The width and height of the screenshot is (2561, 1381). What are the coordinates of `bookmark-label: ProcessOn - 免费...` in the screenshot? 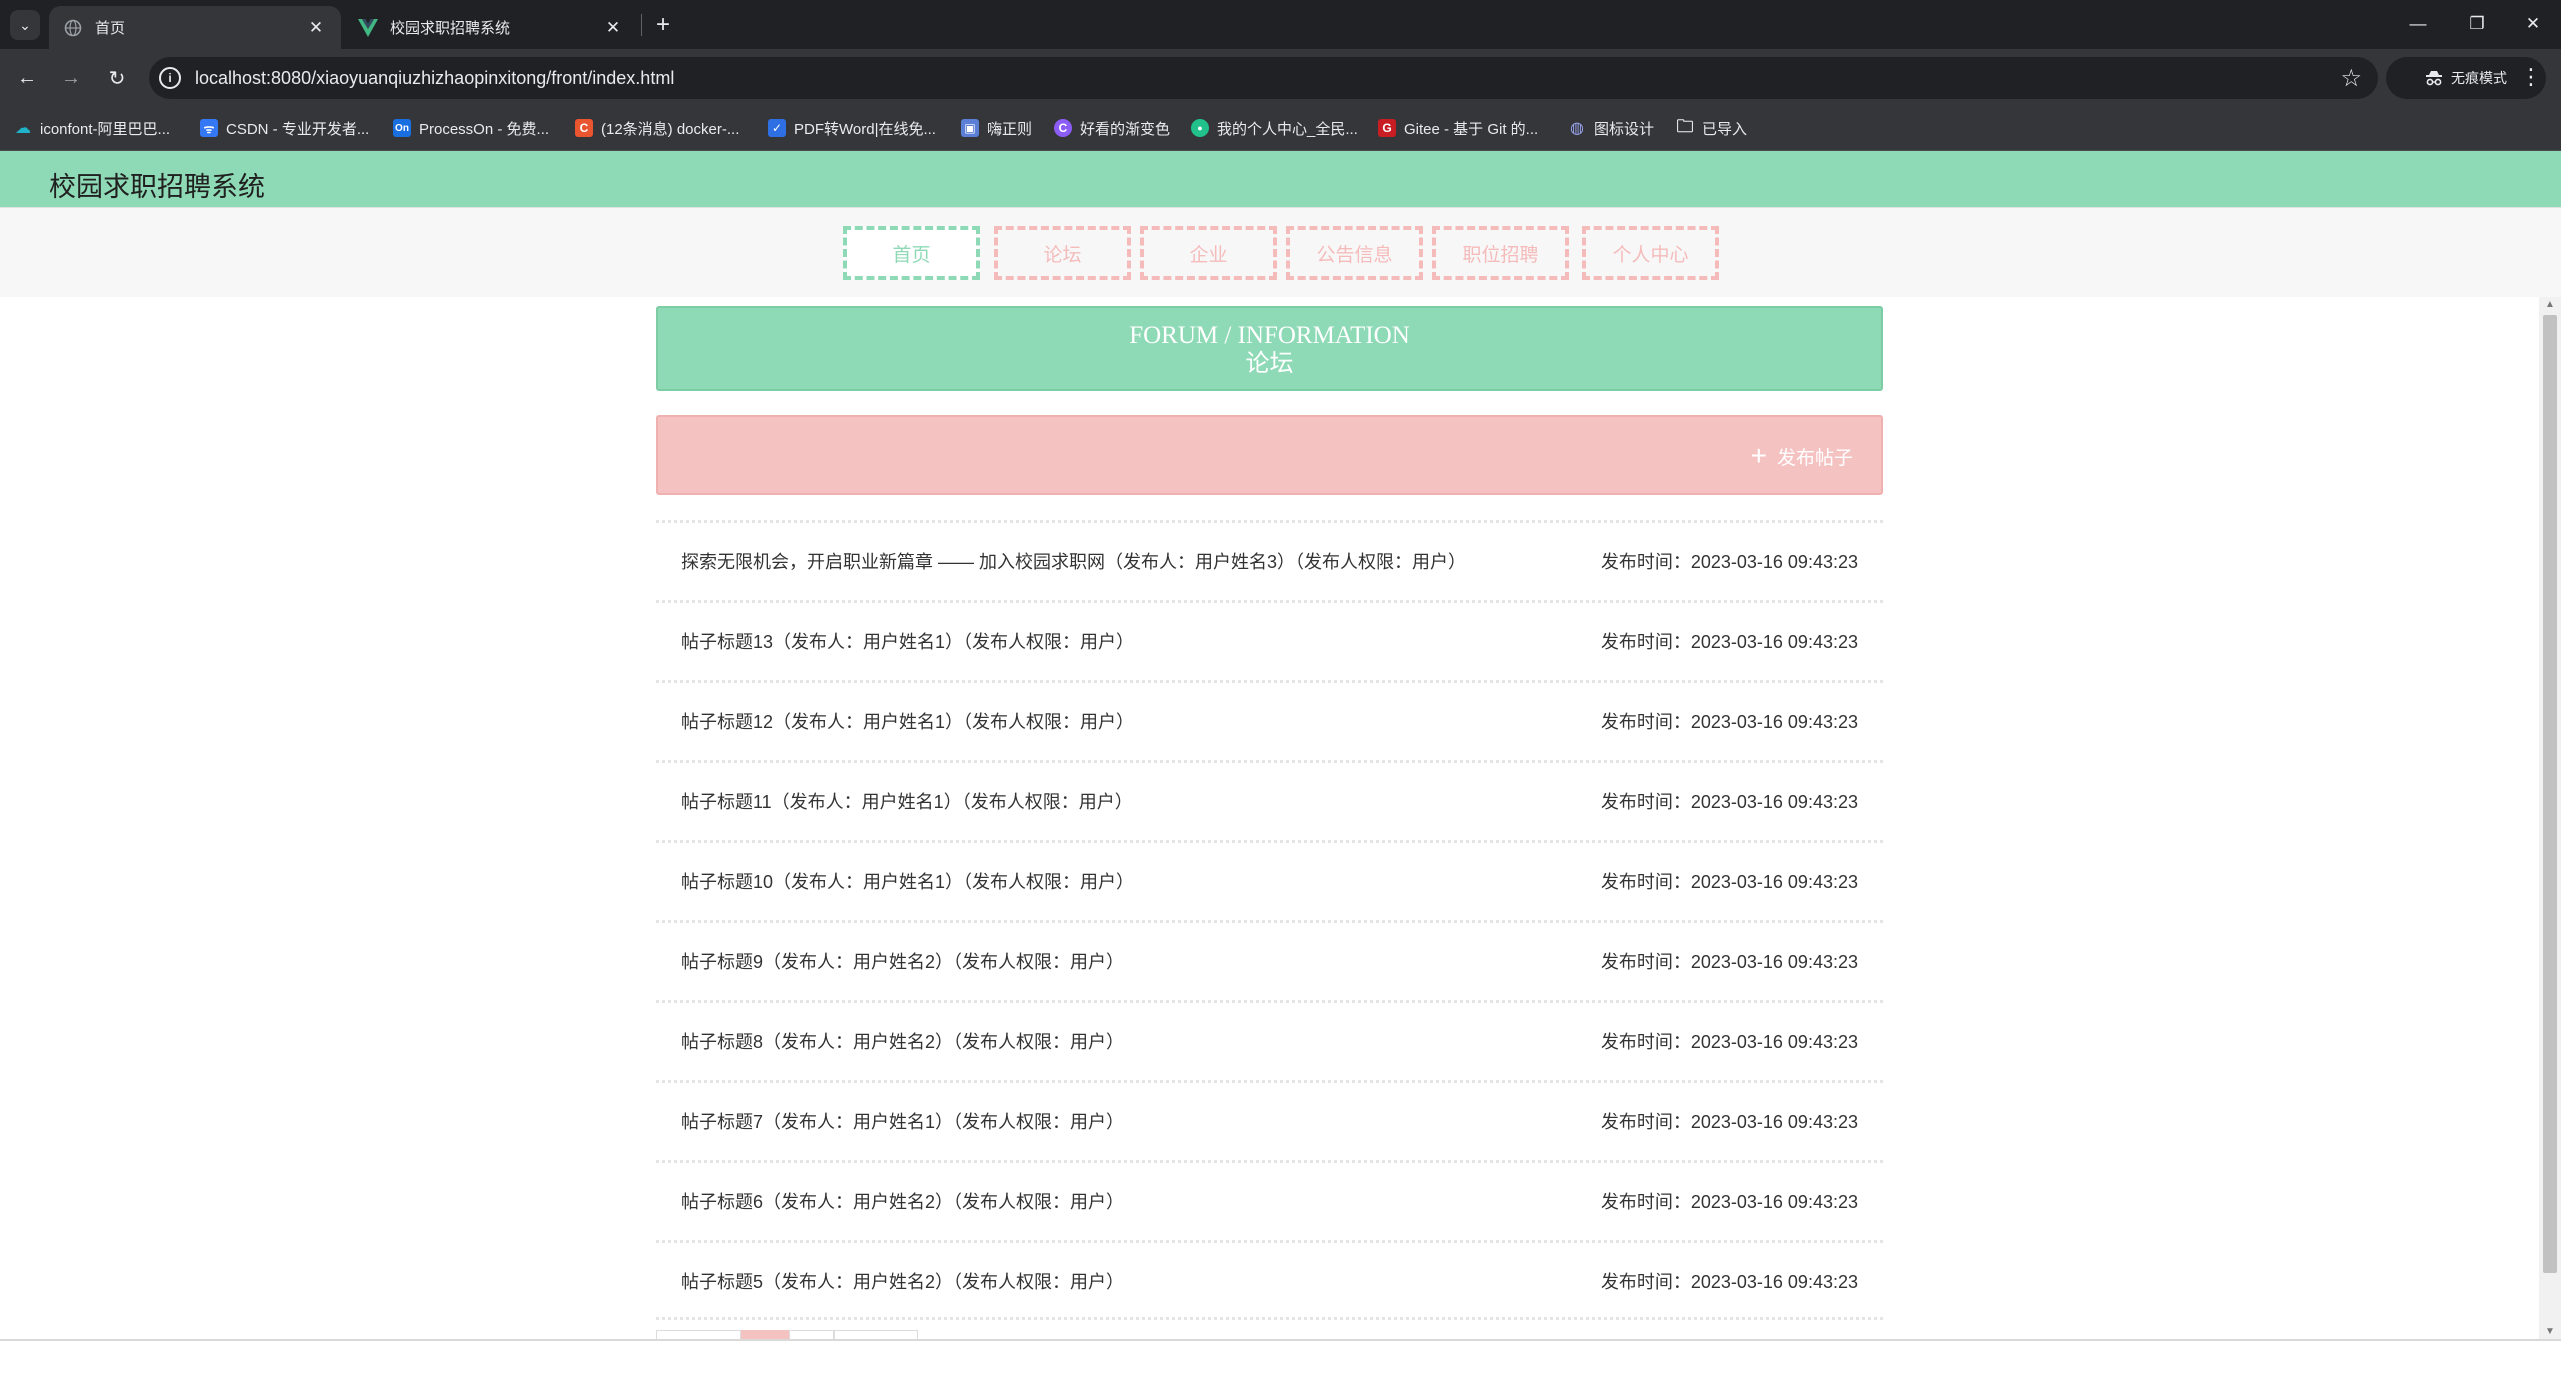 It's located at (484, 129).